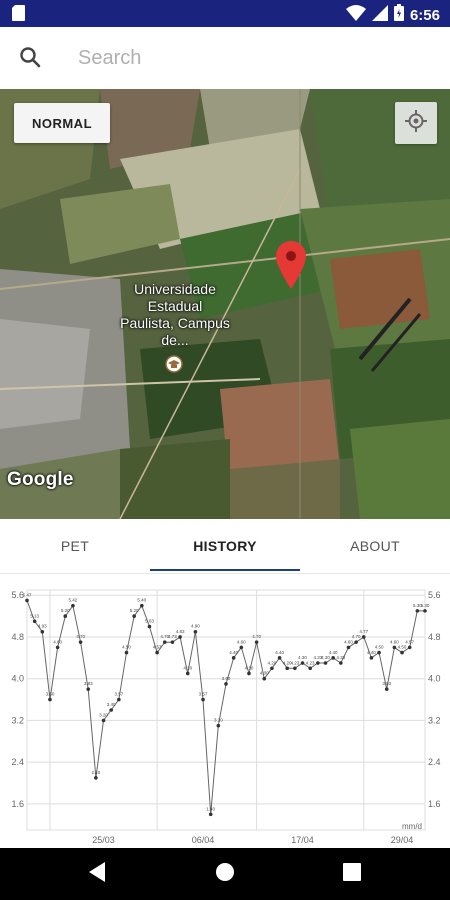 This screenshot has width=450, height=900. Describe the element at coordinates (30, 59) in the screenshot. I see `search-icon` at that location.